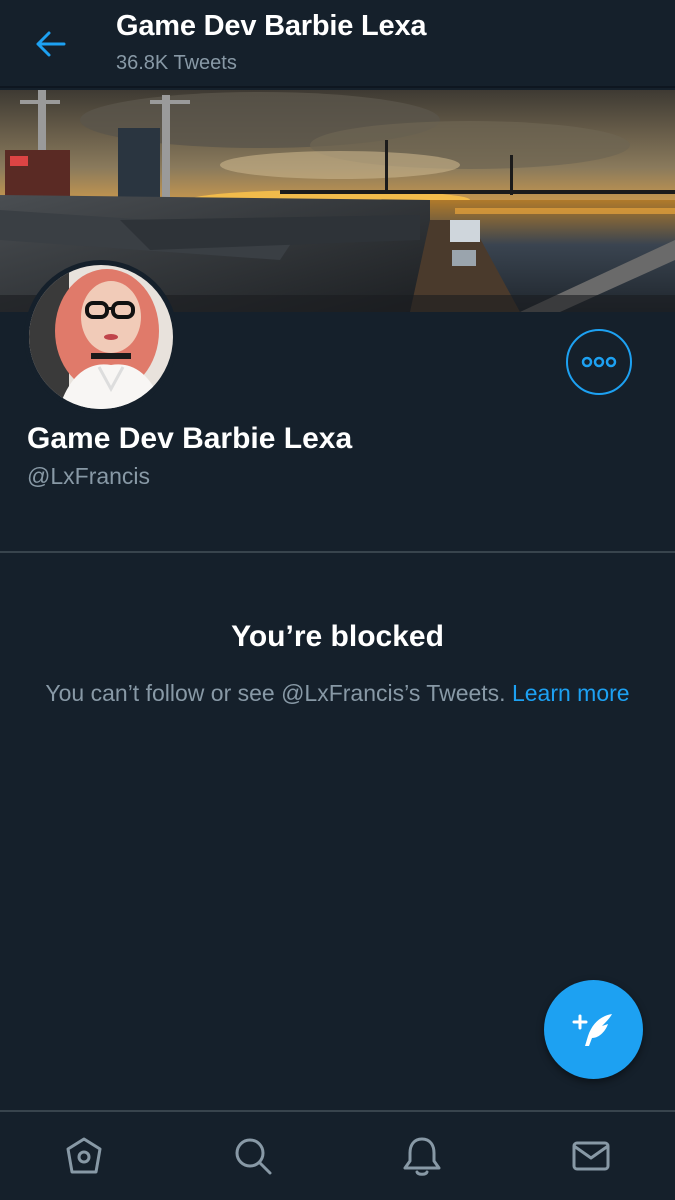  I want to click on more-options-icon, so click(599, 362).